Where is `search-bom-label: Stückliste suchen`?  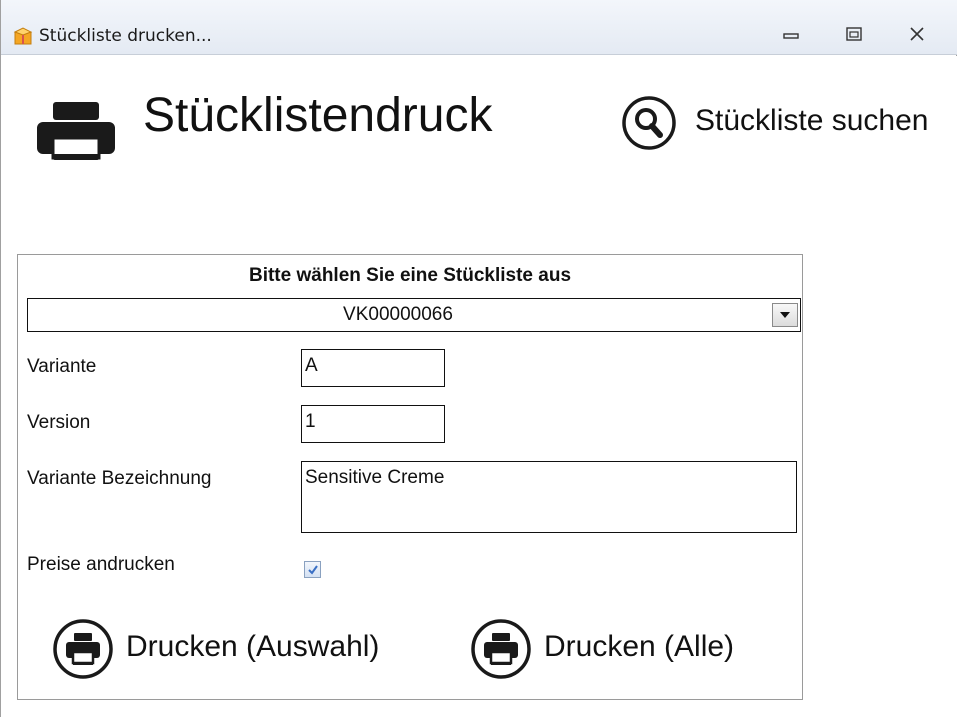 search-bom-label: Stückliste suchen is located at coordinates (812, 120).